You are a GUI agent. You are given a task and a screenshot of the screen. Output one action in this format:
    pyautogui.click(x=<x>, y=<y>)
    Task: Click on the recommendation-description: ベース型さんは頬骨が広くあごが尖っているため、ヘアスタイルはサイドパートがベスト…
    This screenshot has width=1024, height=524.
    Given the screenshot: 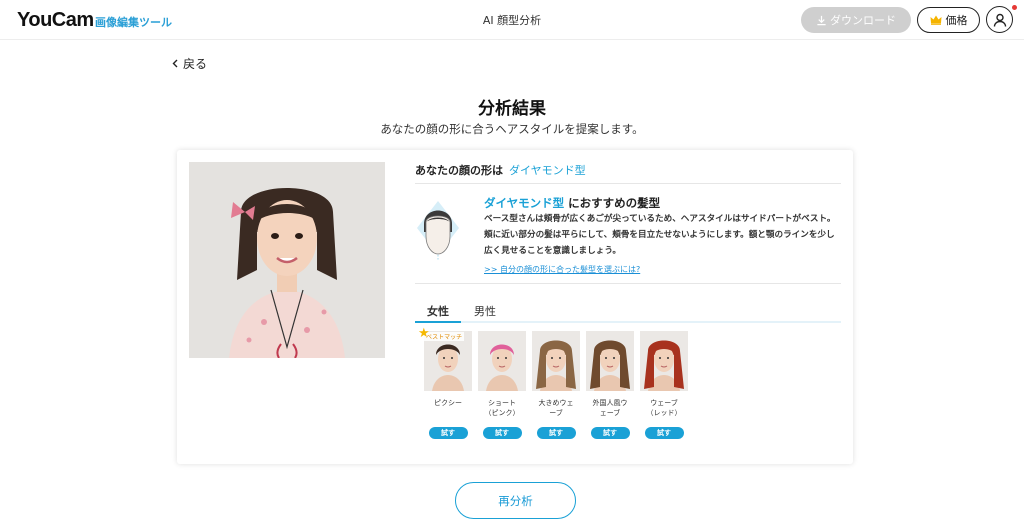 What is the action you would take?
    pyautogui.click(x=660, y=235)
    